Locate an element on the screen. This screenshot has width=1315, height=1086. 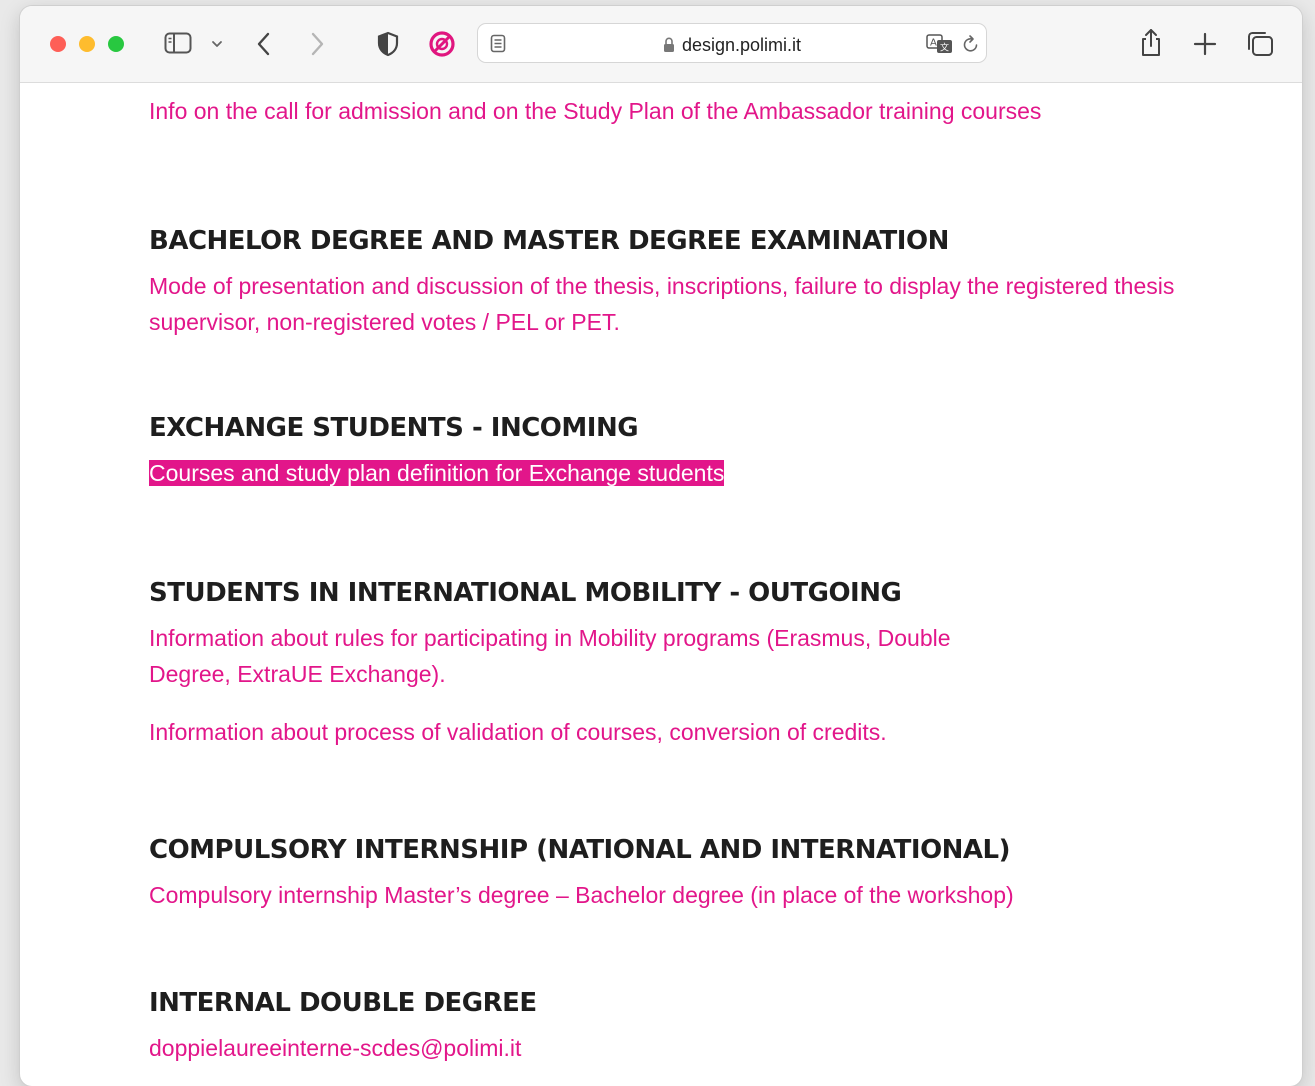
block-icon is located at coordinates (442, 44).